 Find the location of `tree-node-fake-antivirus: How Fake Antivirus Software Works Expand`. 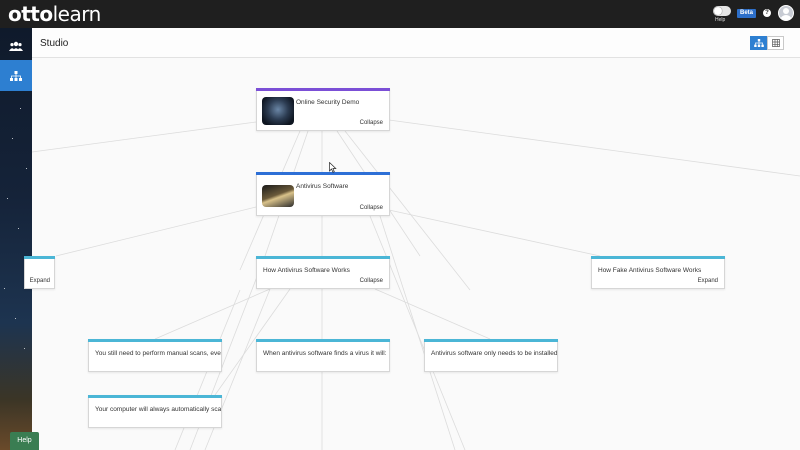

tree-node-fake-antivirus: How Fake Antivirus Software Works Expand is located at coordinates (658, 272).